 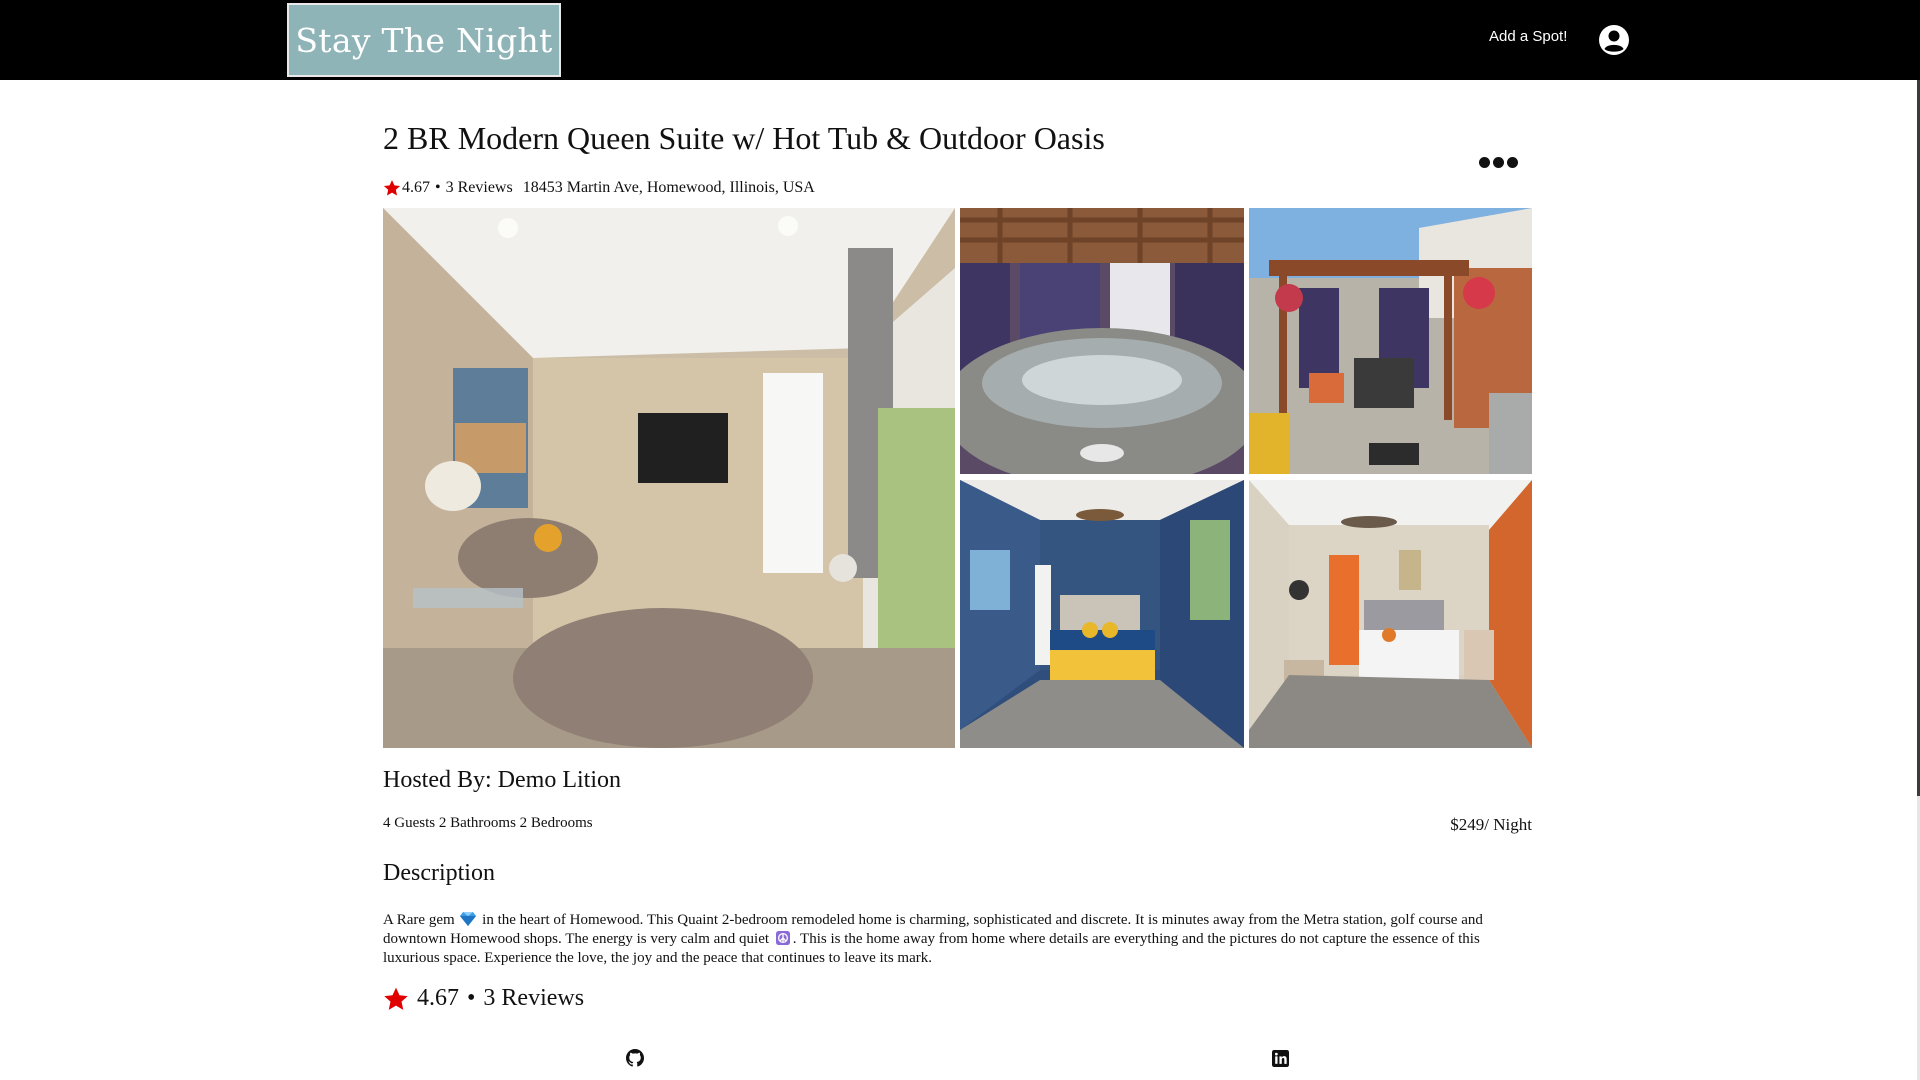 I want to click on listing-reviews-count: 3 Reviews, so click(x=479, y=188).